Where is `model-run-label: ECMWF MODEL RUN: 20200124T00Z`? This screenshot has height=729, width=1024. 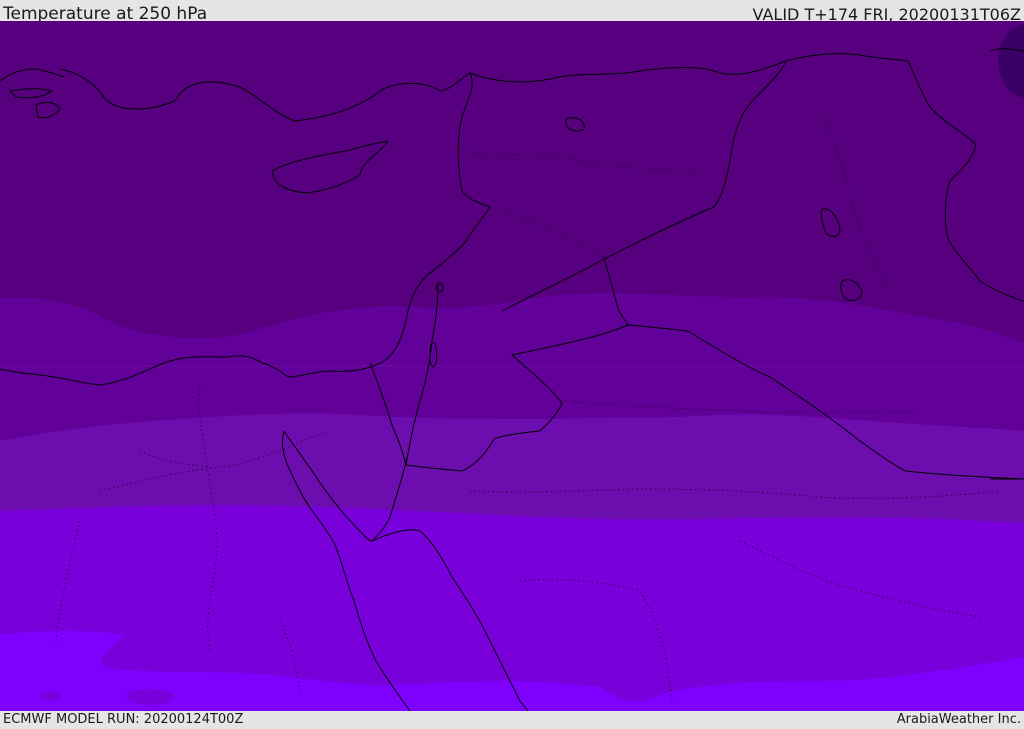
model-run-label: ECMWF MODEL RUN: 20200124T00Z is located at coordinates (123, 719).